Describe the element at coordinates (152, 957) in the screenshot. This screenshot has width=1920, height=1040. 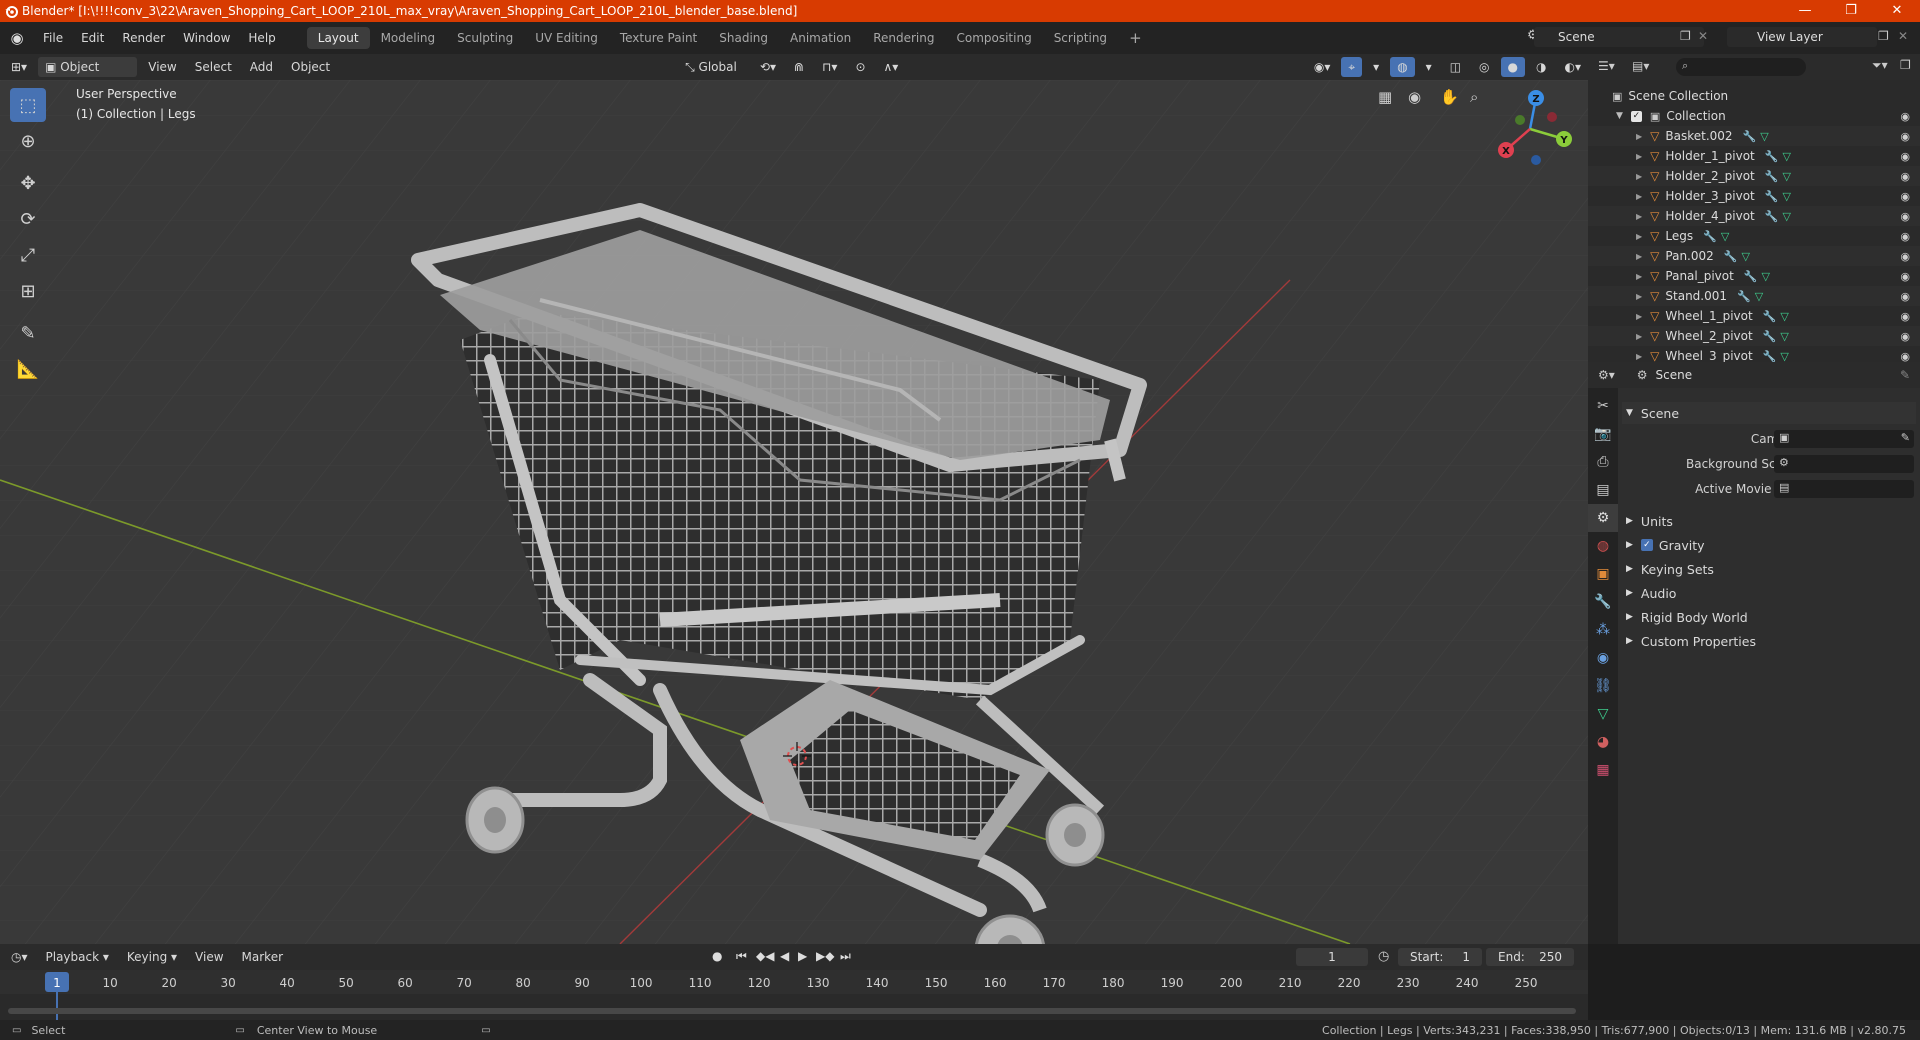
I see `menu-keying: Keying ▾` at that location.